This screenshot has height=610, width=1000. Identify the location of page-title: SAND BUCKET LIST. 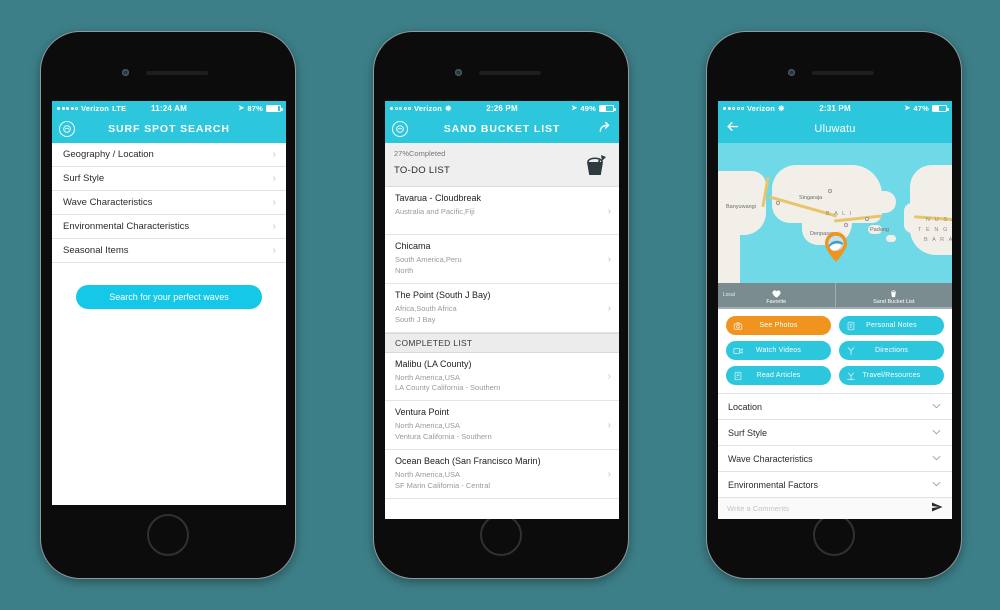
(502, 129).